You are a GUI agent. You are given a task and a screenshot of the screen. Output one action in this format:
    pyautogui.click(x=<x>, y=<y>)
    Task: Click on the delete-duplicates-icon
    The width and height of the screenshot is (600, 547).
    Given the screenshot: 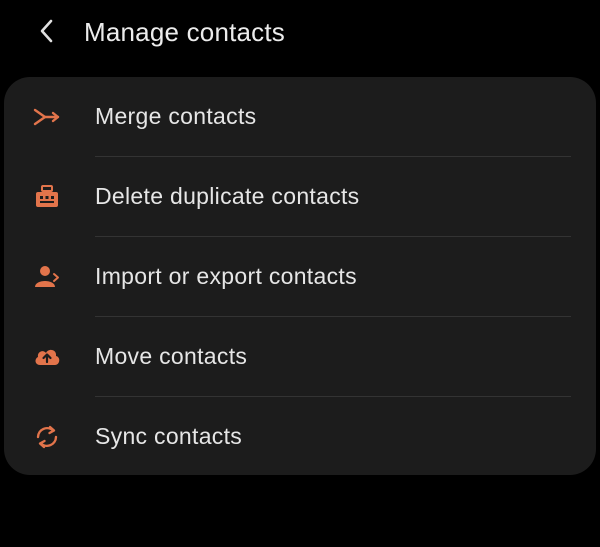 What is the action you would take?
    pyautogui.click(x=47, y=197)
    